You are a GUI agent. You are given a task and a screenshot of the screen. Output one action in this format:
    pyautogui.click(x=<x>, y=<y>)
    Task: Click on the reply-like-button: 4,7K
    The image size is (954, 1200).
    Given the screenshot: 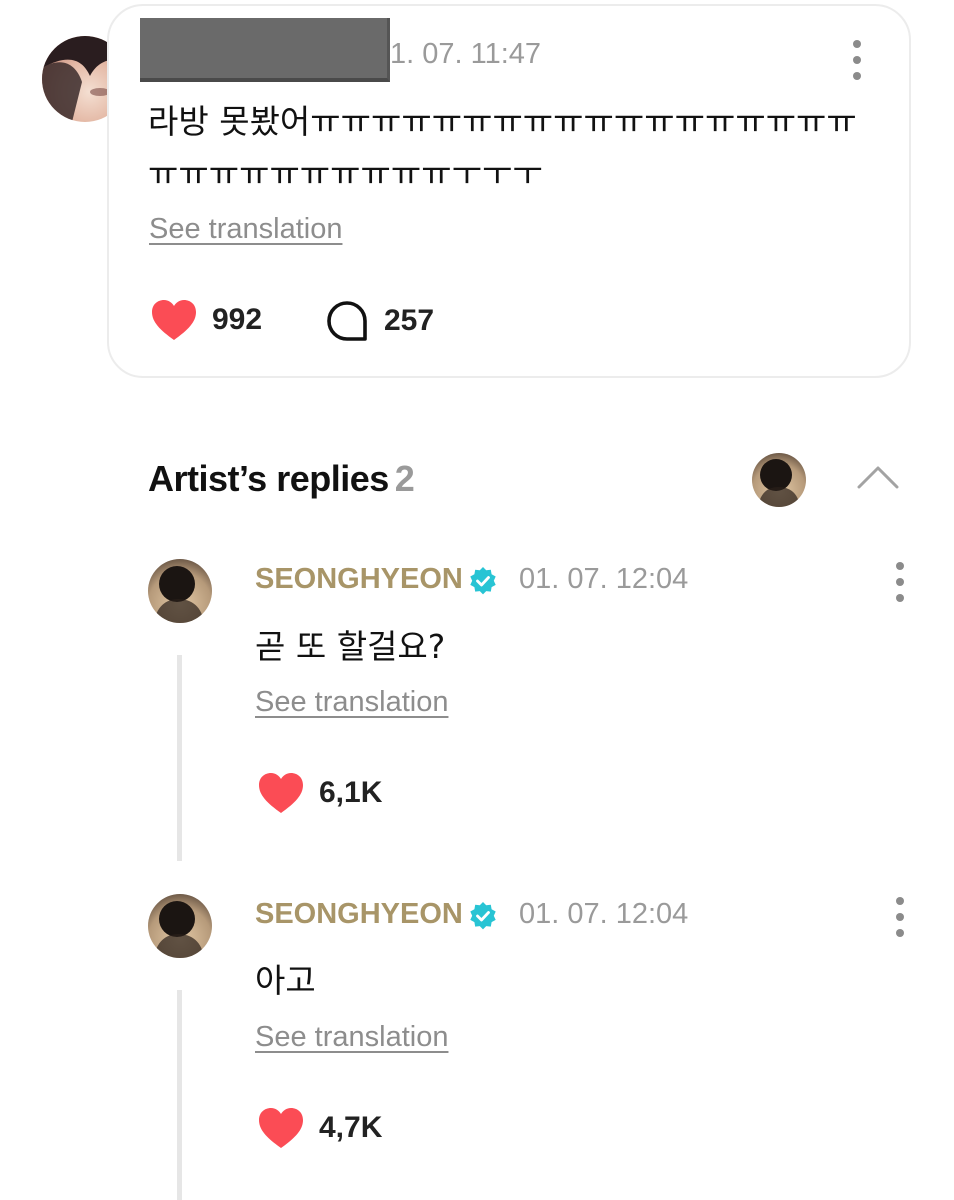 What is the action you would take?
    pyautogui.click(x=319, y=1128)
    